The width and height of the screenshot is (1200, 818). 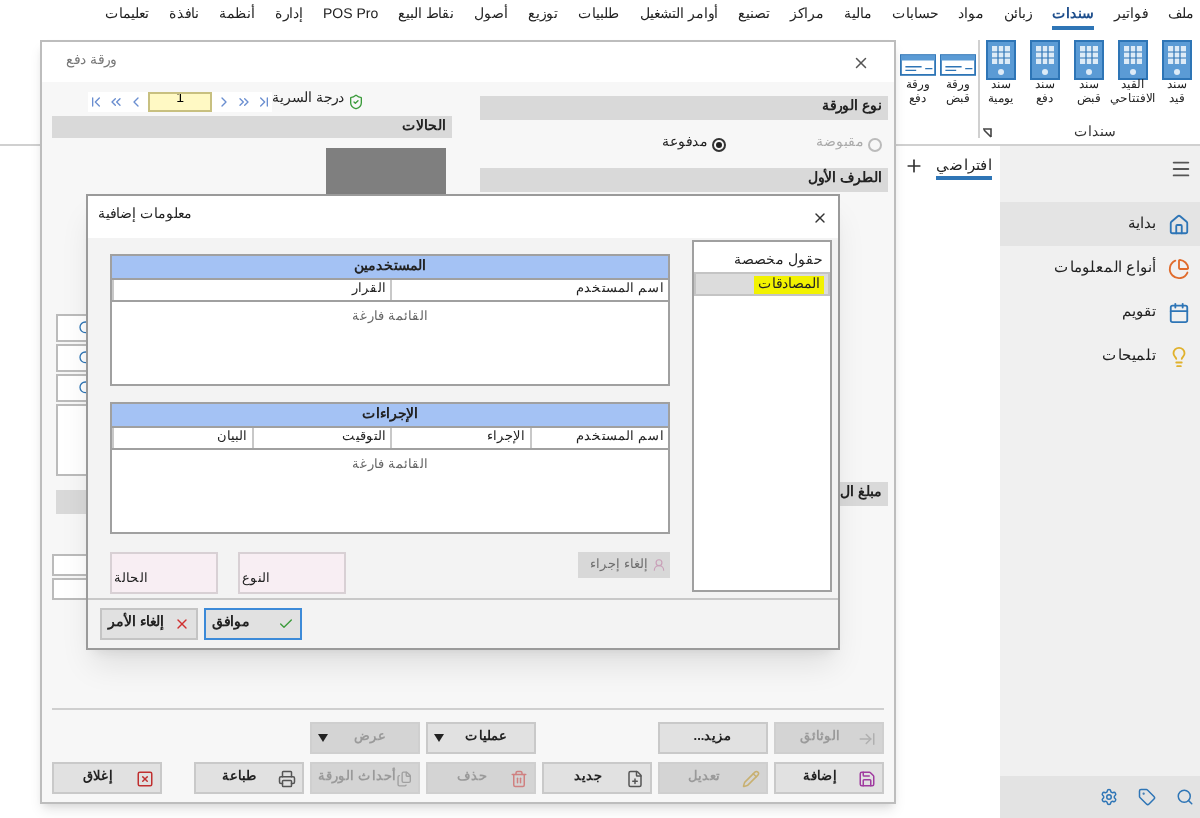 What do you see at coordinates (264, 101) in the screenshot?
I see `last-page-icon` at bounding box center [264, 101].